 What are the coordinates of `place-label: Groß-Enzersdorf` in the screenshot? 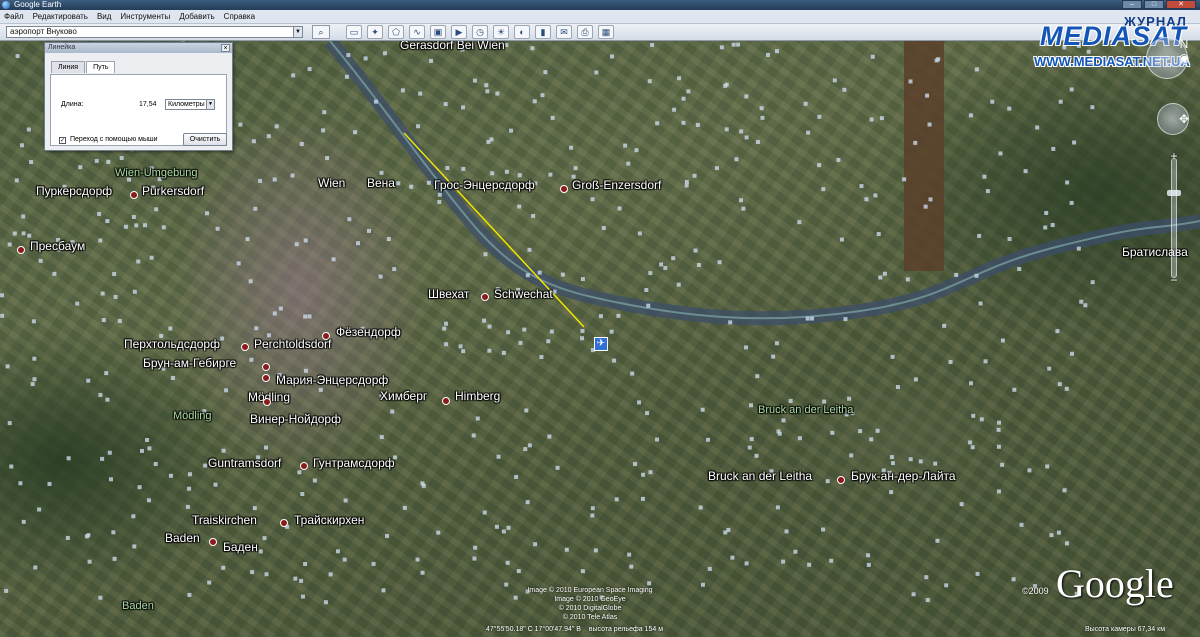 It's located at (616, 185).